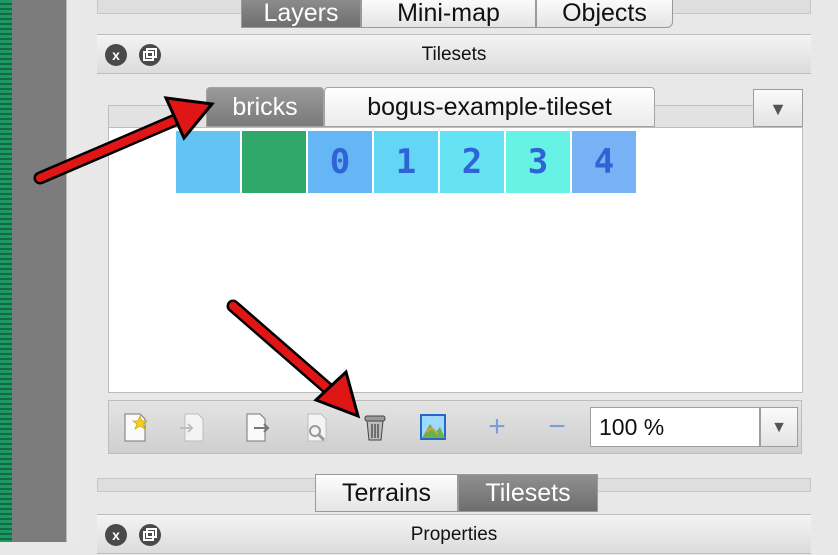 This screenshot has height=555, width=838. Describe the element at coordinates (386, 493) in the screenshot. I see `tab-terrains: Terrains` at that location.